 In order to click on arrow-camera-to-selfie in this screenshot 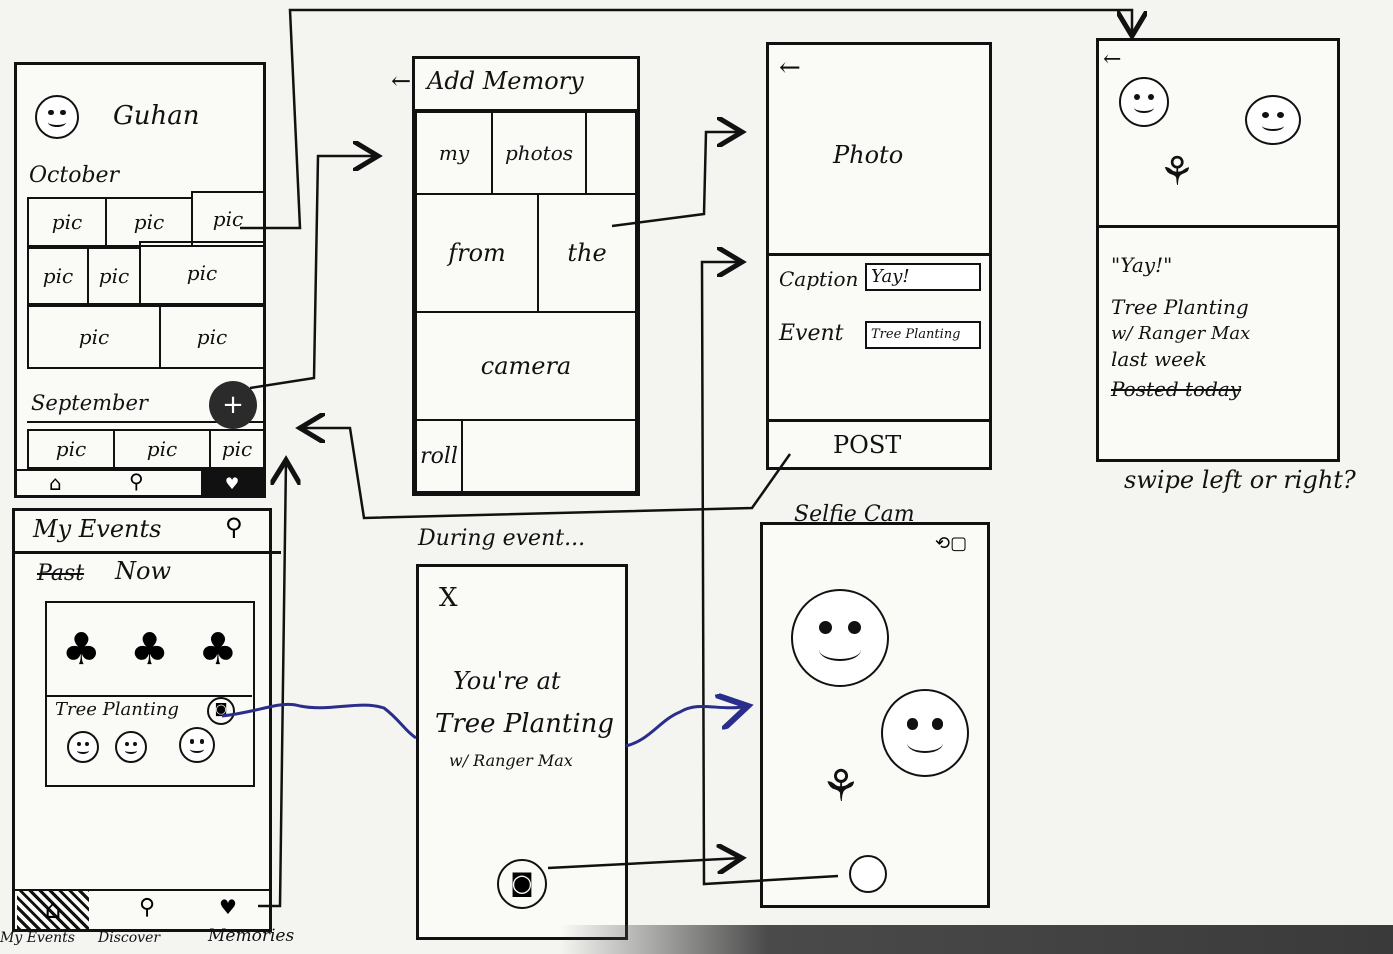, I will do `click(644, 863)`.